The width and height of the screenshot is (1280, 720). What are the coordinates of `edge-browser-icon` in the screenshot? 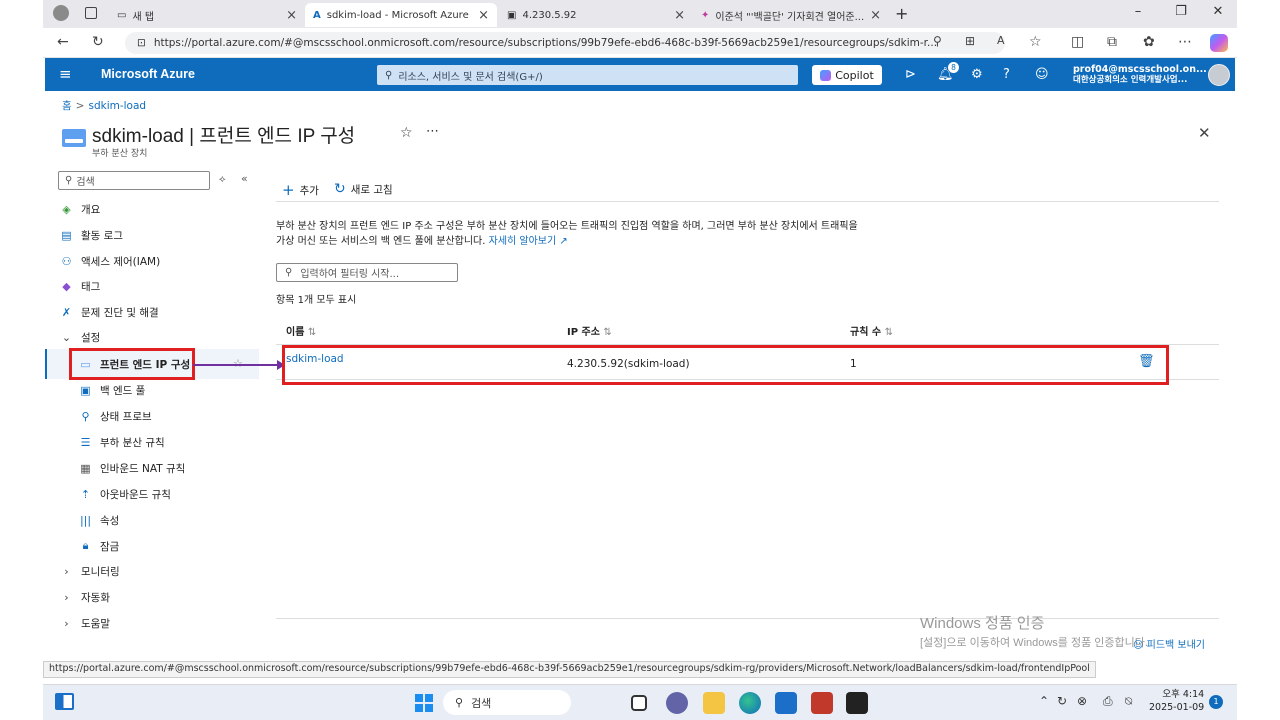 It's located at (750, 703).